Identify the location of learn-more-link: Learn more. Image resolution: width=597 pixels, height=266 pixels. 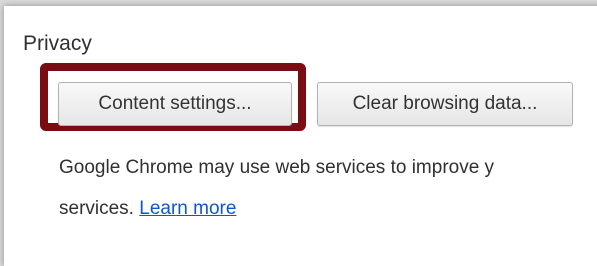
(187, 208).